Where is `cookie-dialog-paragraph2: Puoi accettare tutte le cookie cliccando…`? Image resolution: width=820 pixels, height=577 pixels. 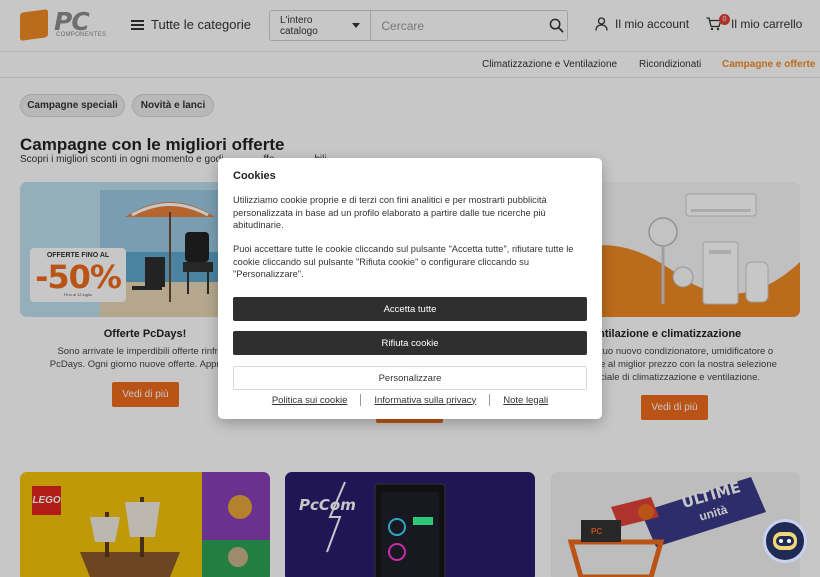
cookie-dialog-paragraph2: Puoi accettare tutte le cookie cliccando… is located at coordinates (403, 261).